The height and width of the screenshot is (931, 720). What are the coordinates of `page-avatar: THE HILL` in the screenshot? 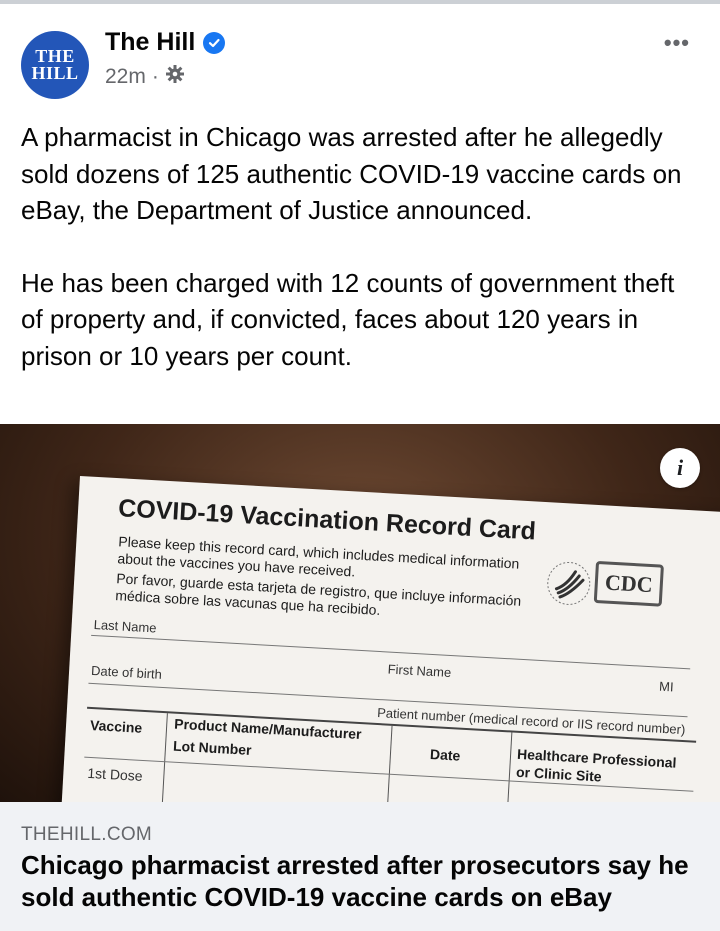 It's located at (55, 65).